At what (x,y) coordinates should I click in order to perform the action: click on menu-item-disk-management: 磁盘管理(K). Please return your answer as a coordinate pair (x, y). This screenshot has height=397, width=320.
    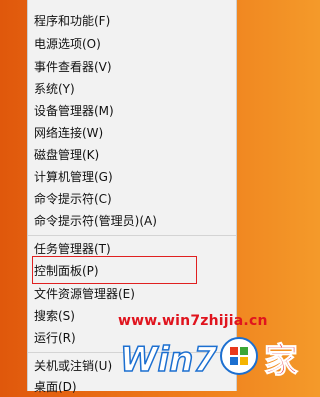
    Looking at the image, I should click on (132, 155).